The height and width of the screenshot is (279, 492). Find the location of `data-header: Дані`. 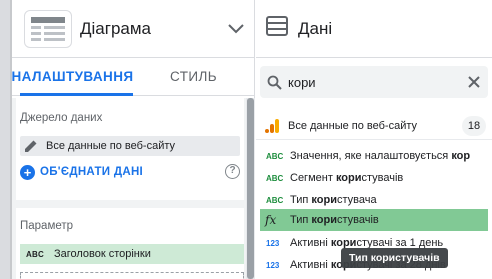

data-header: Дані is located at coordinates (374, 29).